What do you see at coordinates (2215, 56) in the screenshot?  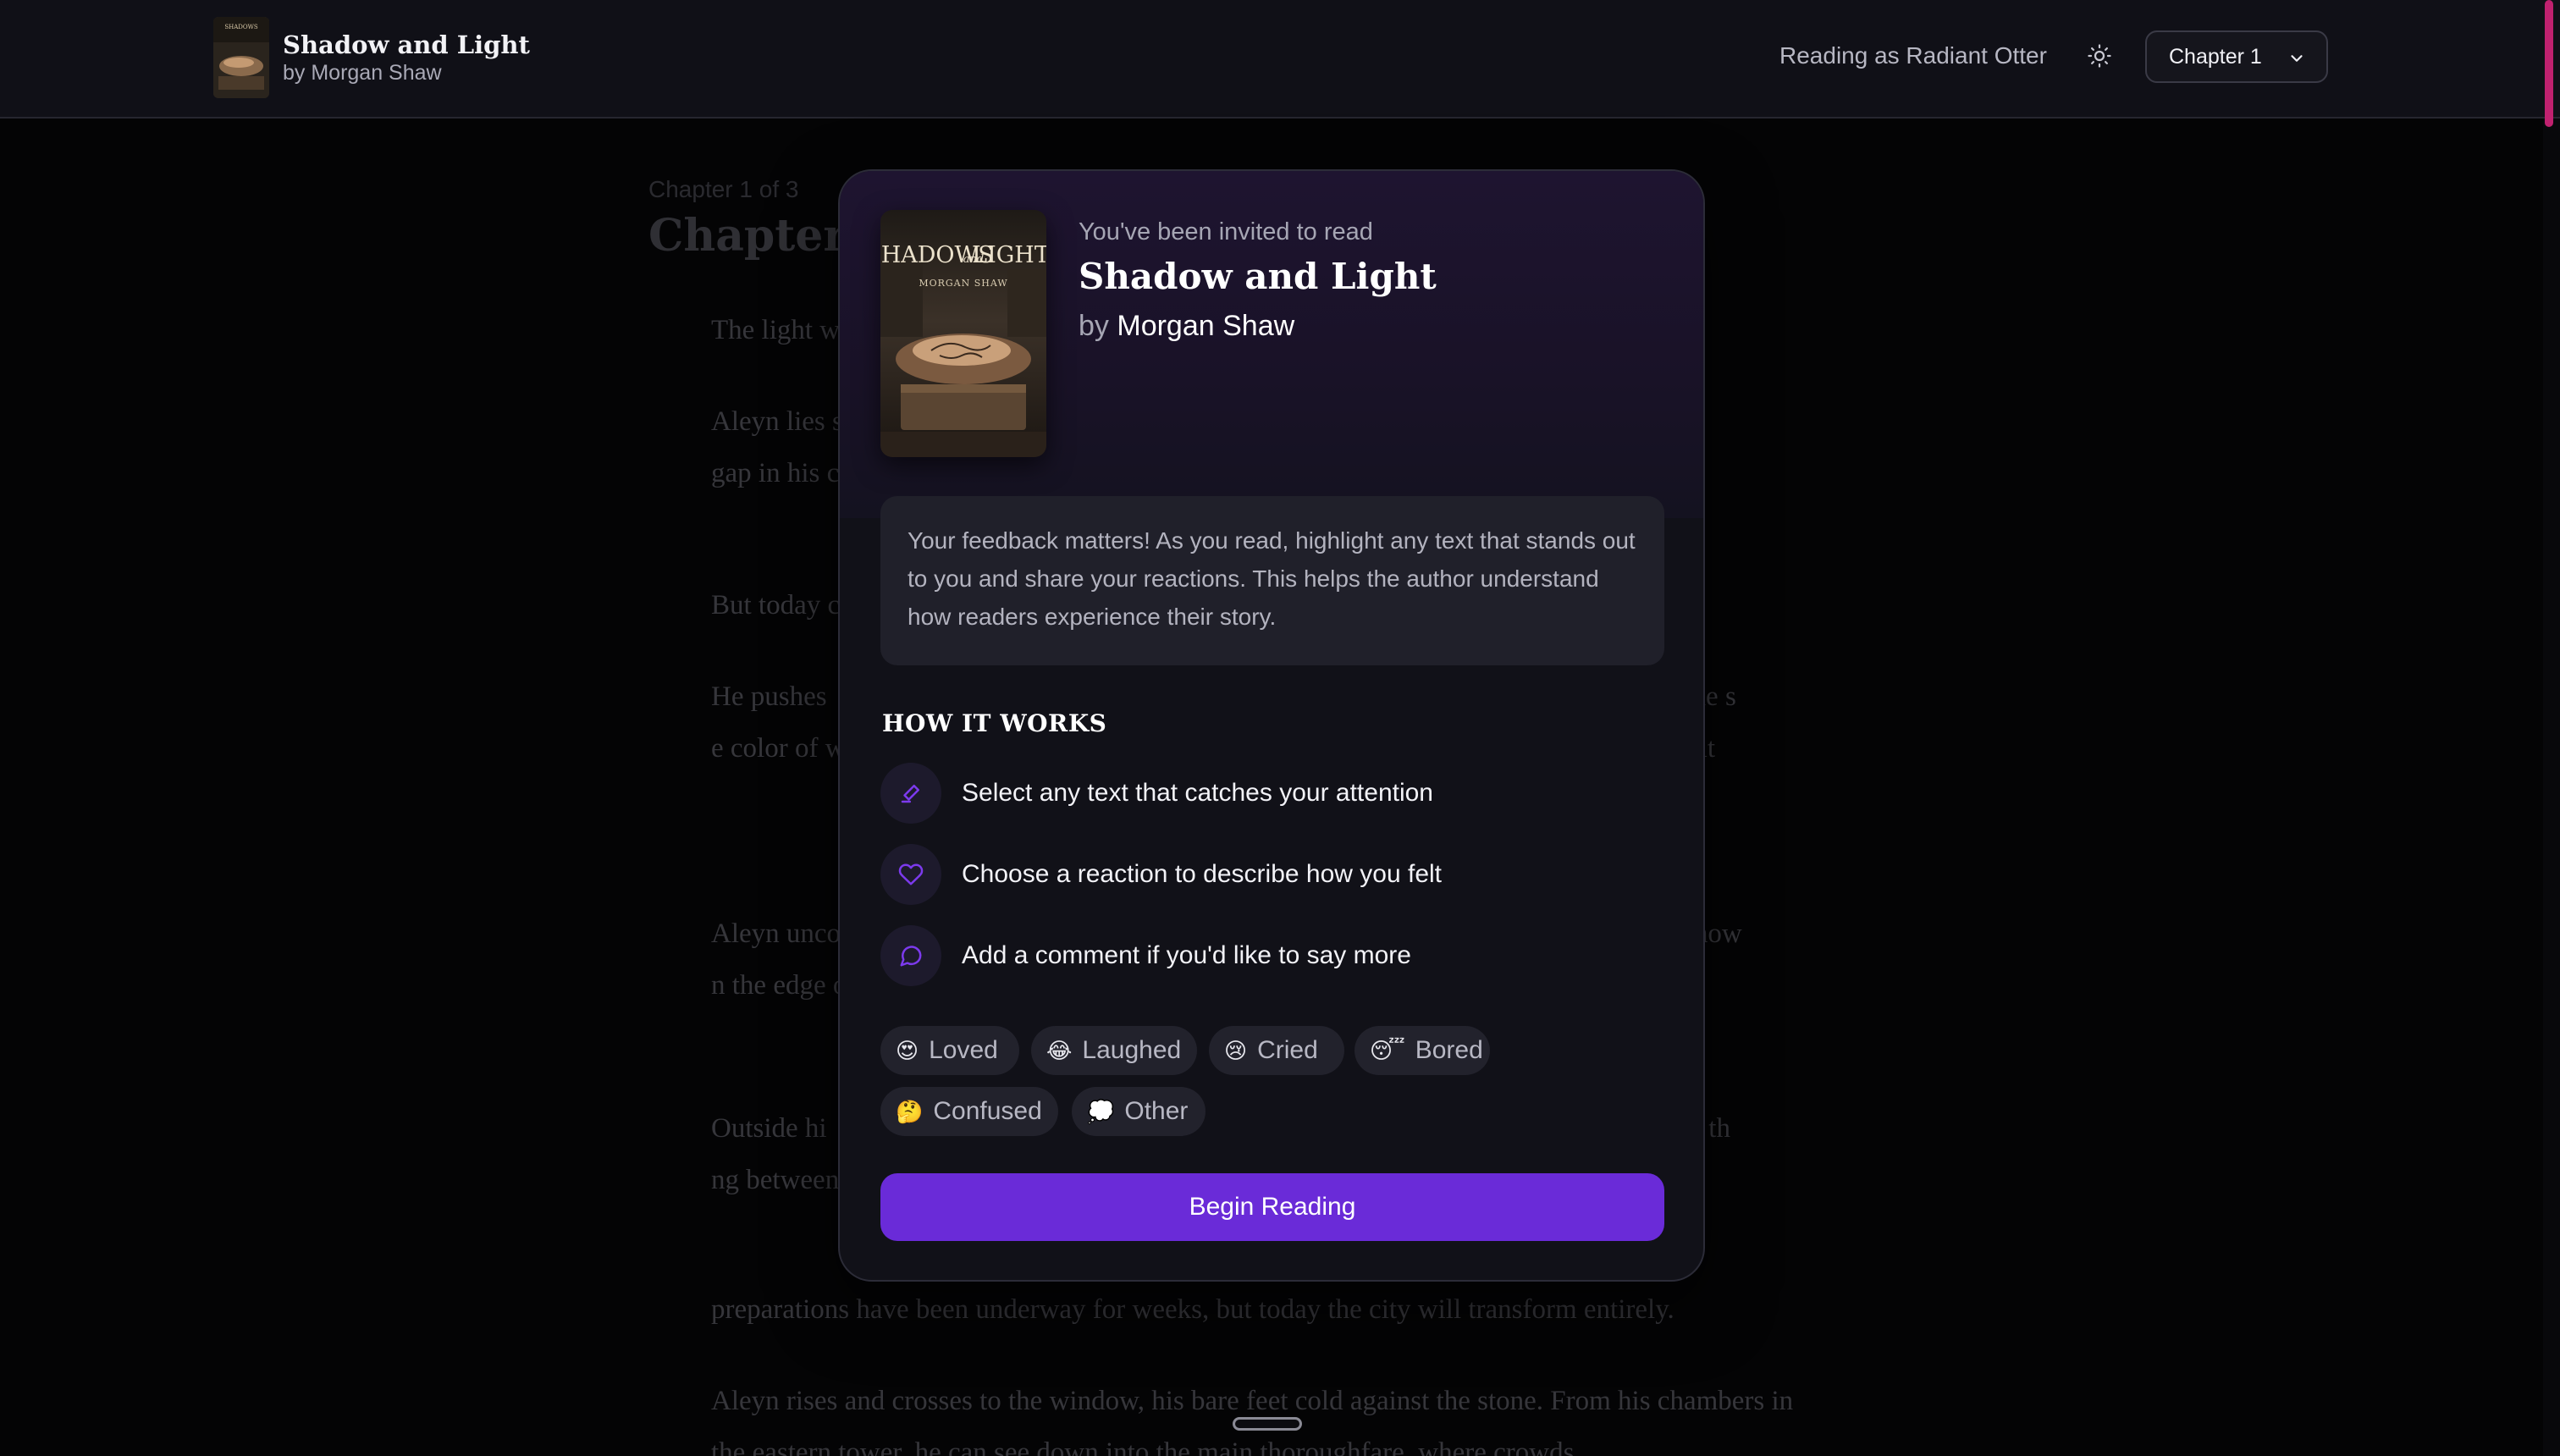 I see `chapter-select-value: Chapter 1` at bounding box center [2215, 56].